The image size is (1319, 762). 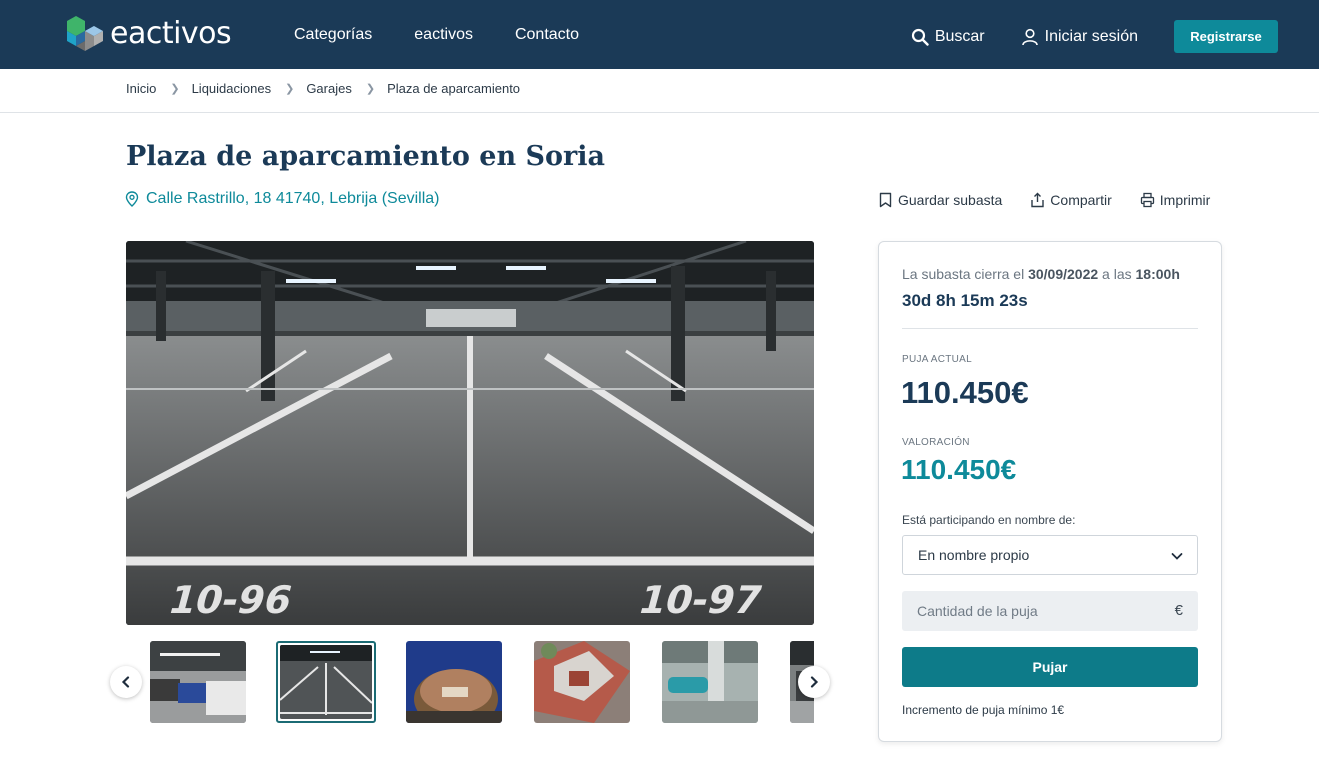 I want to click on share-button: Compartir, so click(x=1071, y=200).